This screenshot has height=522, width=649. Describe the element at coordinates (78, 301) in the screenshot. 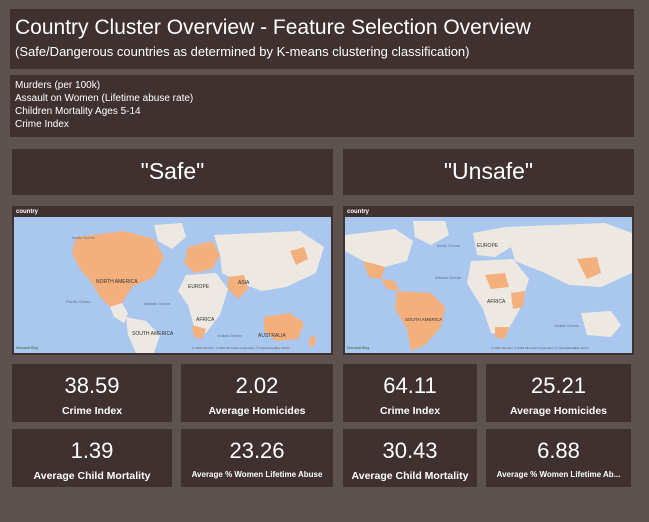

I see `map-text: Pacific Ocean` at that location.